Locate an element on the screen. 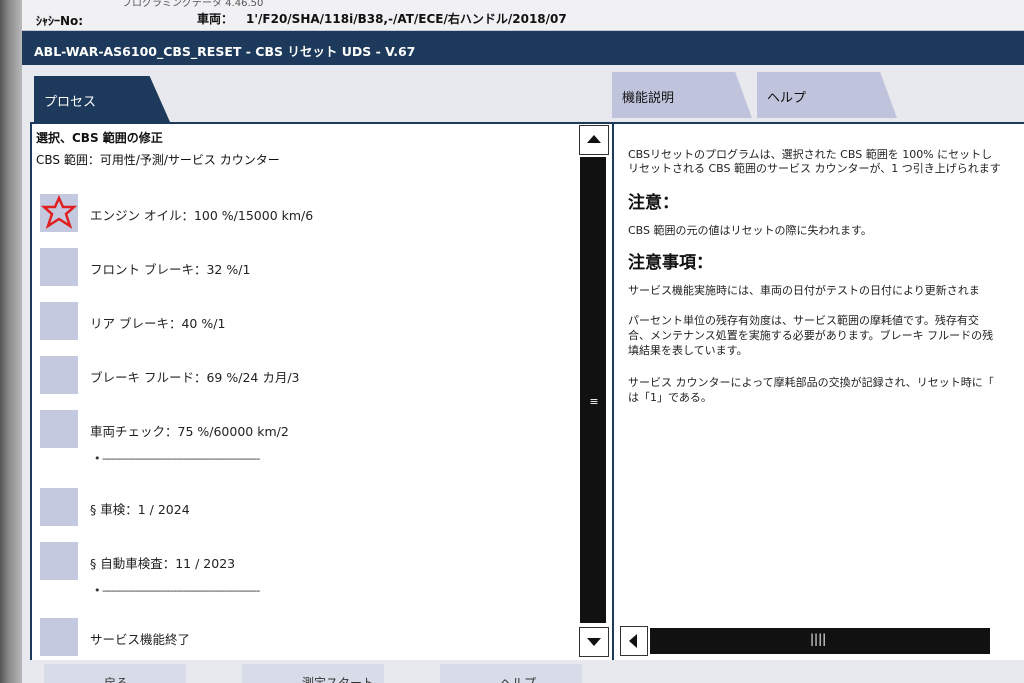  cbs-item-brake-fluid: ブレーキ フルード：69 %/24 カ月/3 is located at coordinates (300, 376).